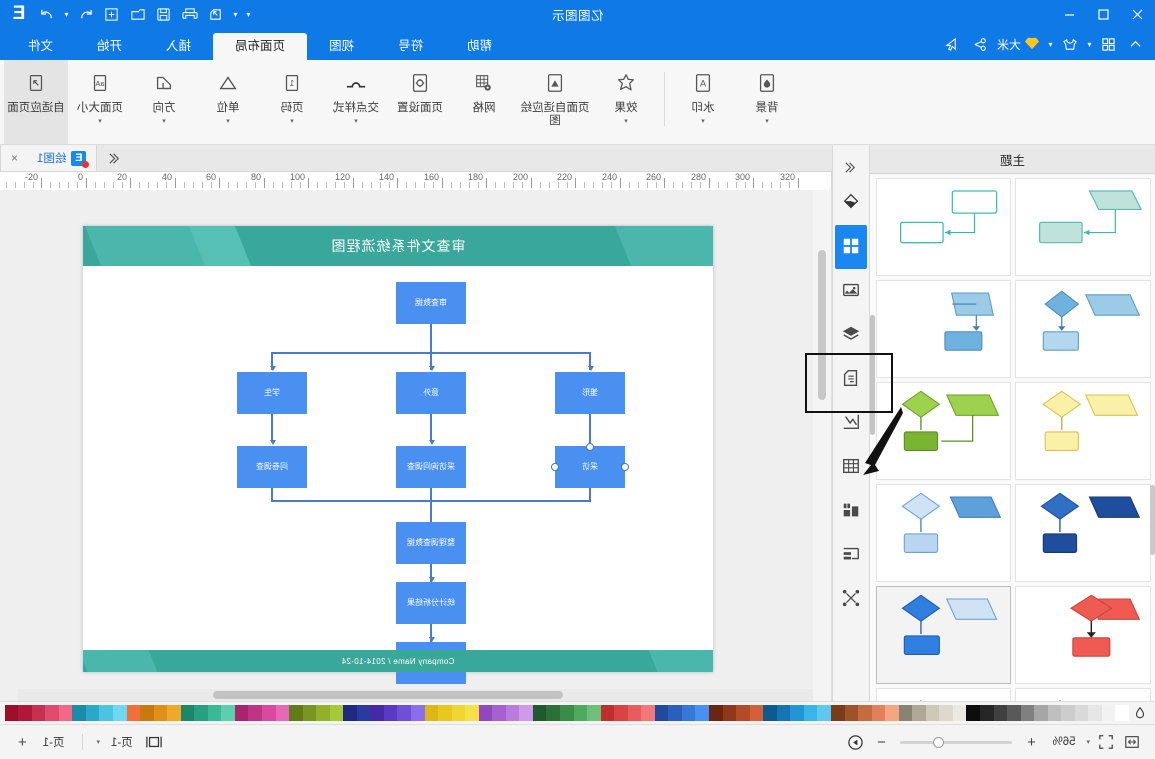 This screenshot has height=759, width=1155. Describe the element at coordinates (431, 543) in the screenshot. I see `flow-node: 整理调查数据` at that location.